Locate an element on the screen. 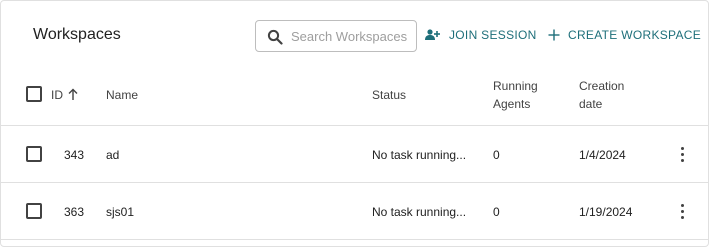  cell-creation-date: 1/4/2024 is located at coordinates (602, 155).